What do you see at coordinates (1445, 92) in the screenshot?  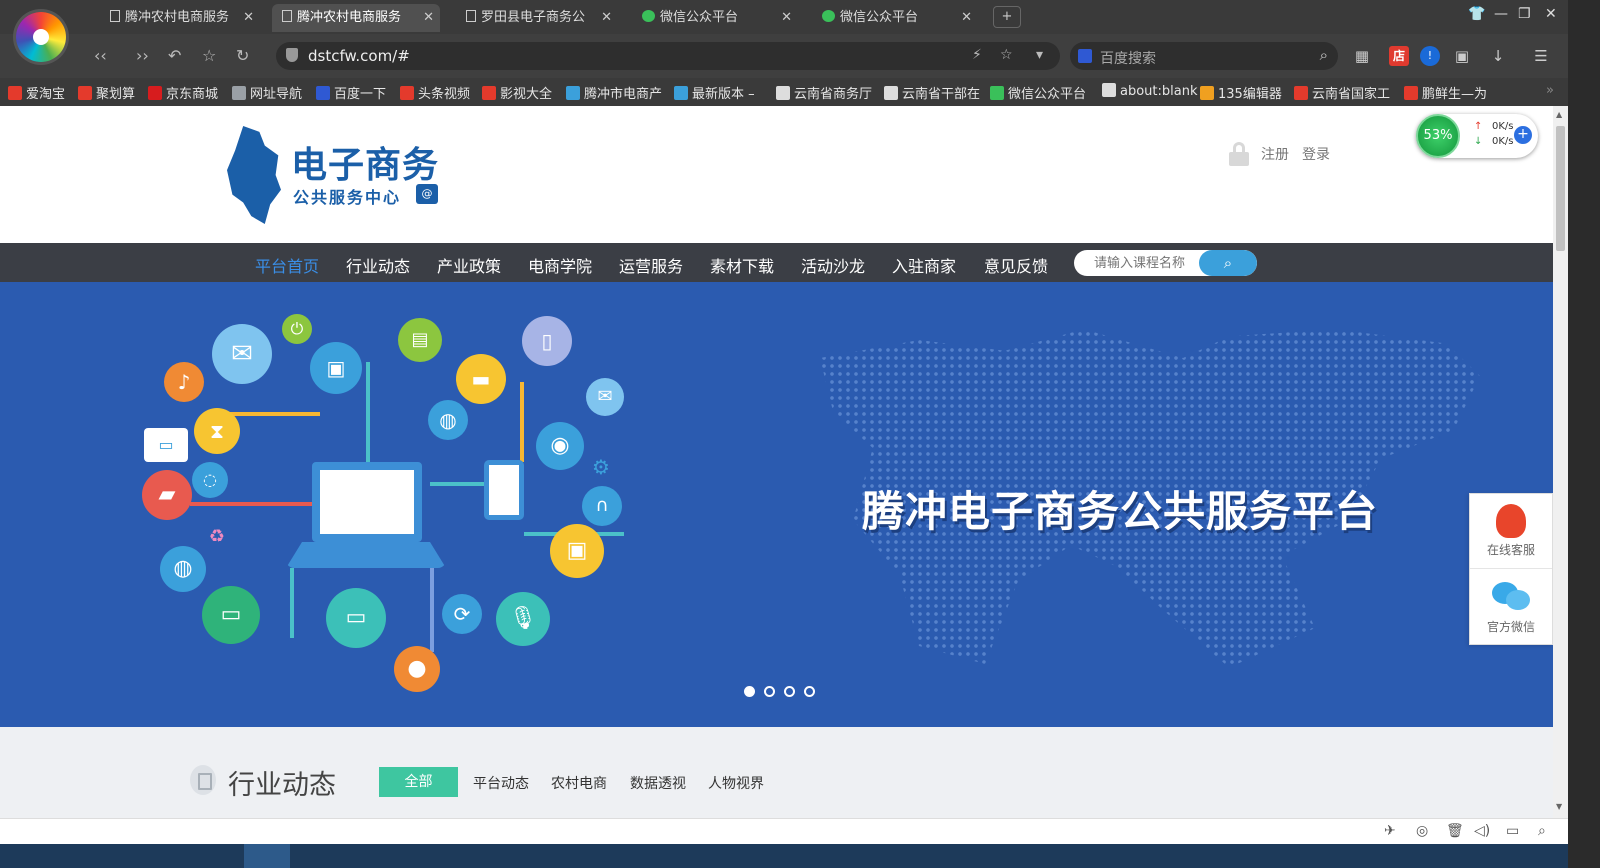 I see `bookmark-item: 鹏鲜生—为` at bounding box center [1445, 92].